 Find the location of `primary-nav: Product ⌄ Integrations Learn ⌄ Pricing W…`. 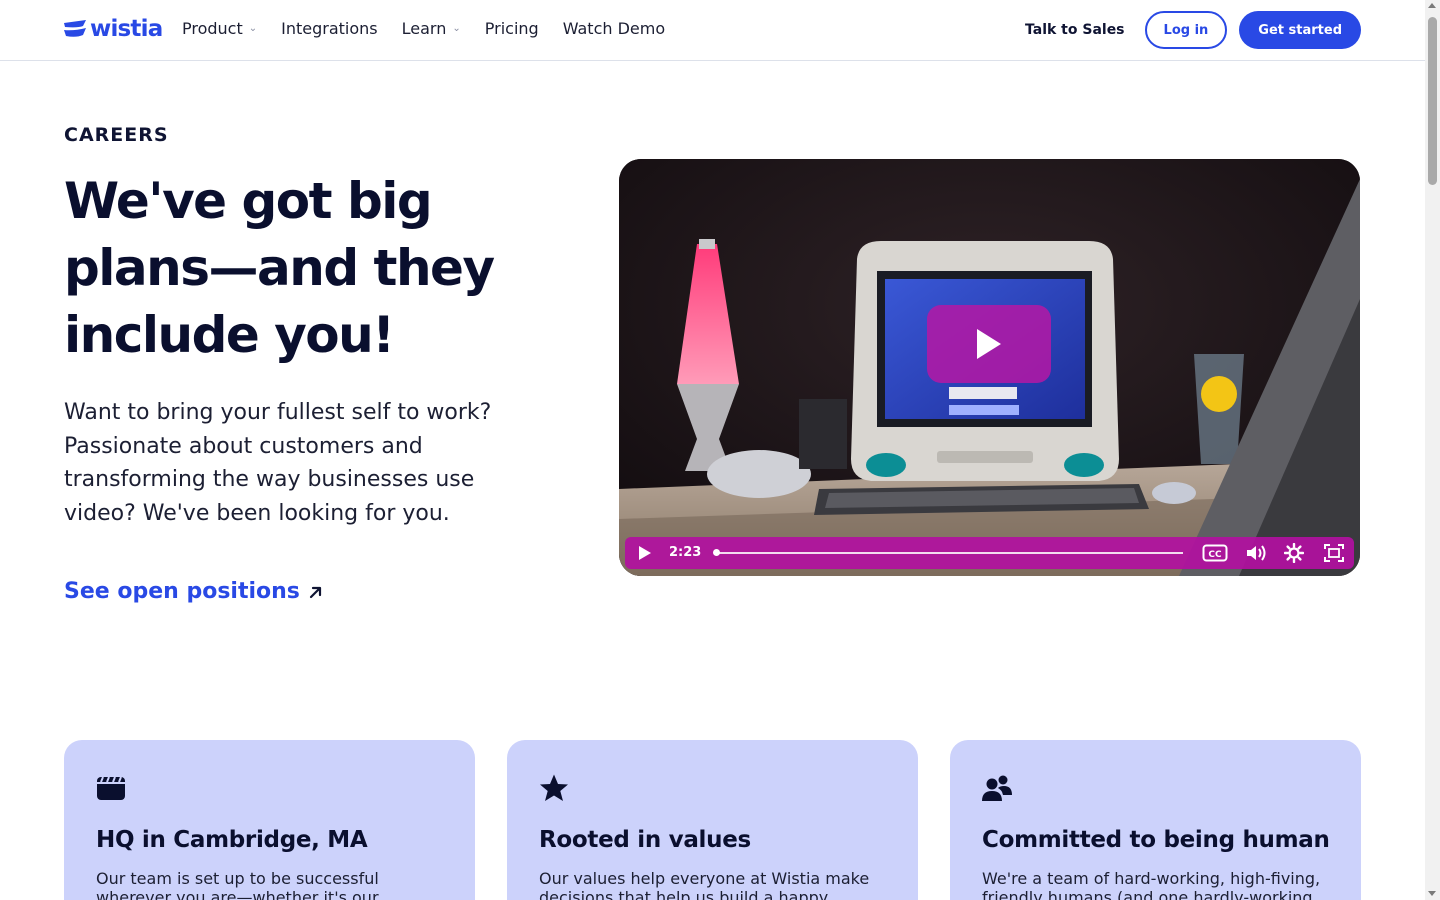

primary-nav: Product ⌄ Integrations Learn ⌄ Pricing W… is located at coordinates (423, 28).